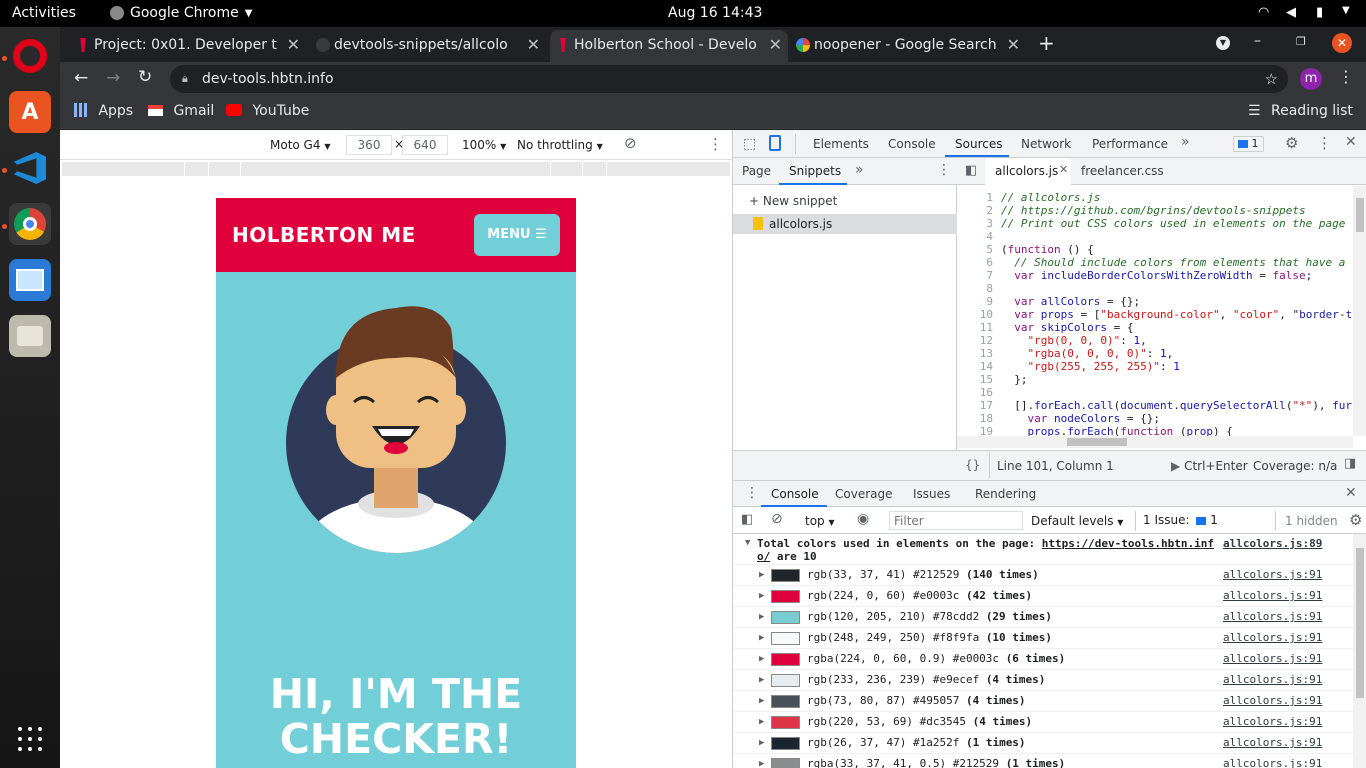  Describe the element at coordinates (30, 224) in the screenshot. I see `chrome-icon` at that location.